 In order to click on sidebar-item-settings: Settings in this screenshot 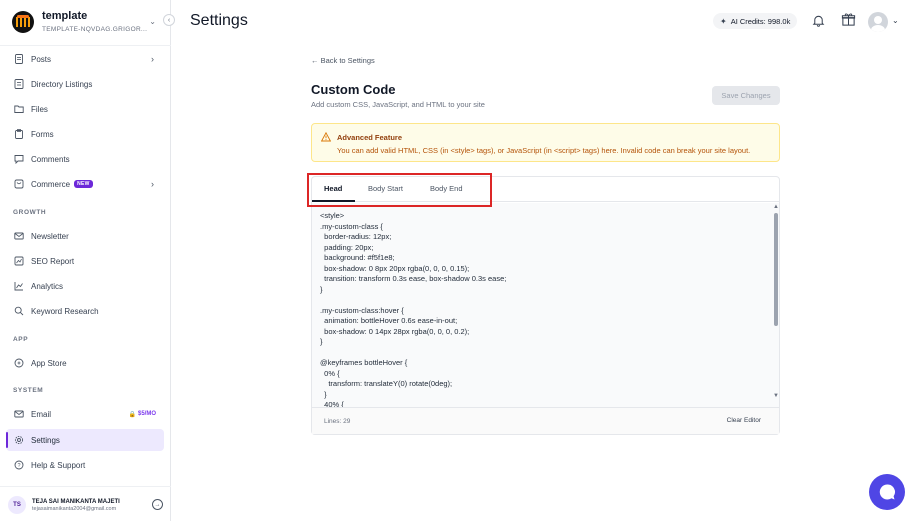, I will do `click(85, 440)`.